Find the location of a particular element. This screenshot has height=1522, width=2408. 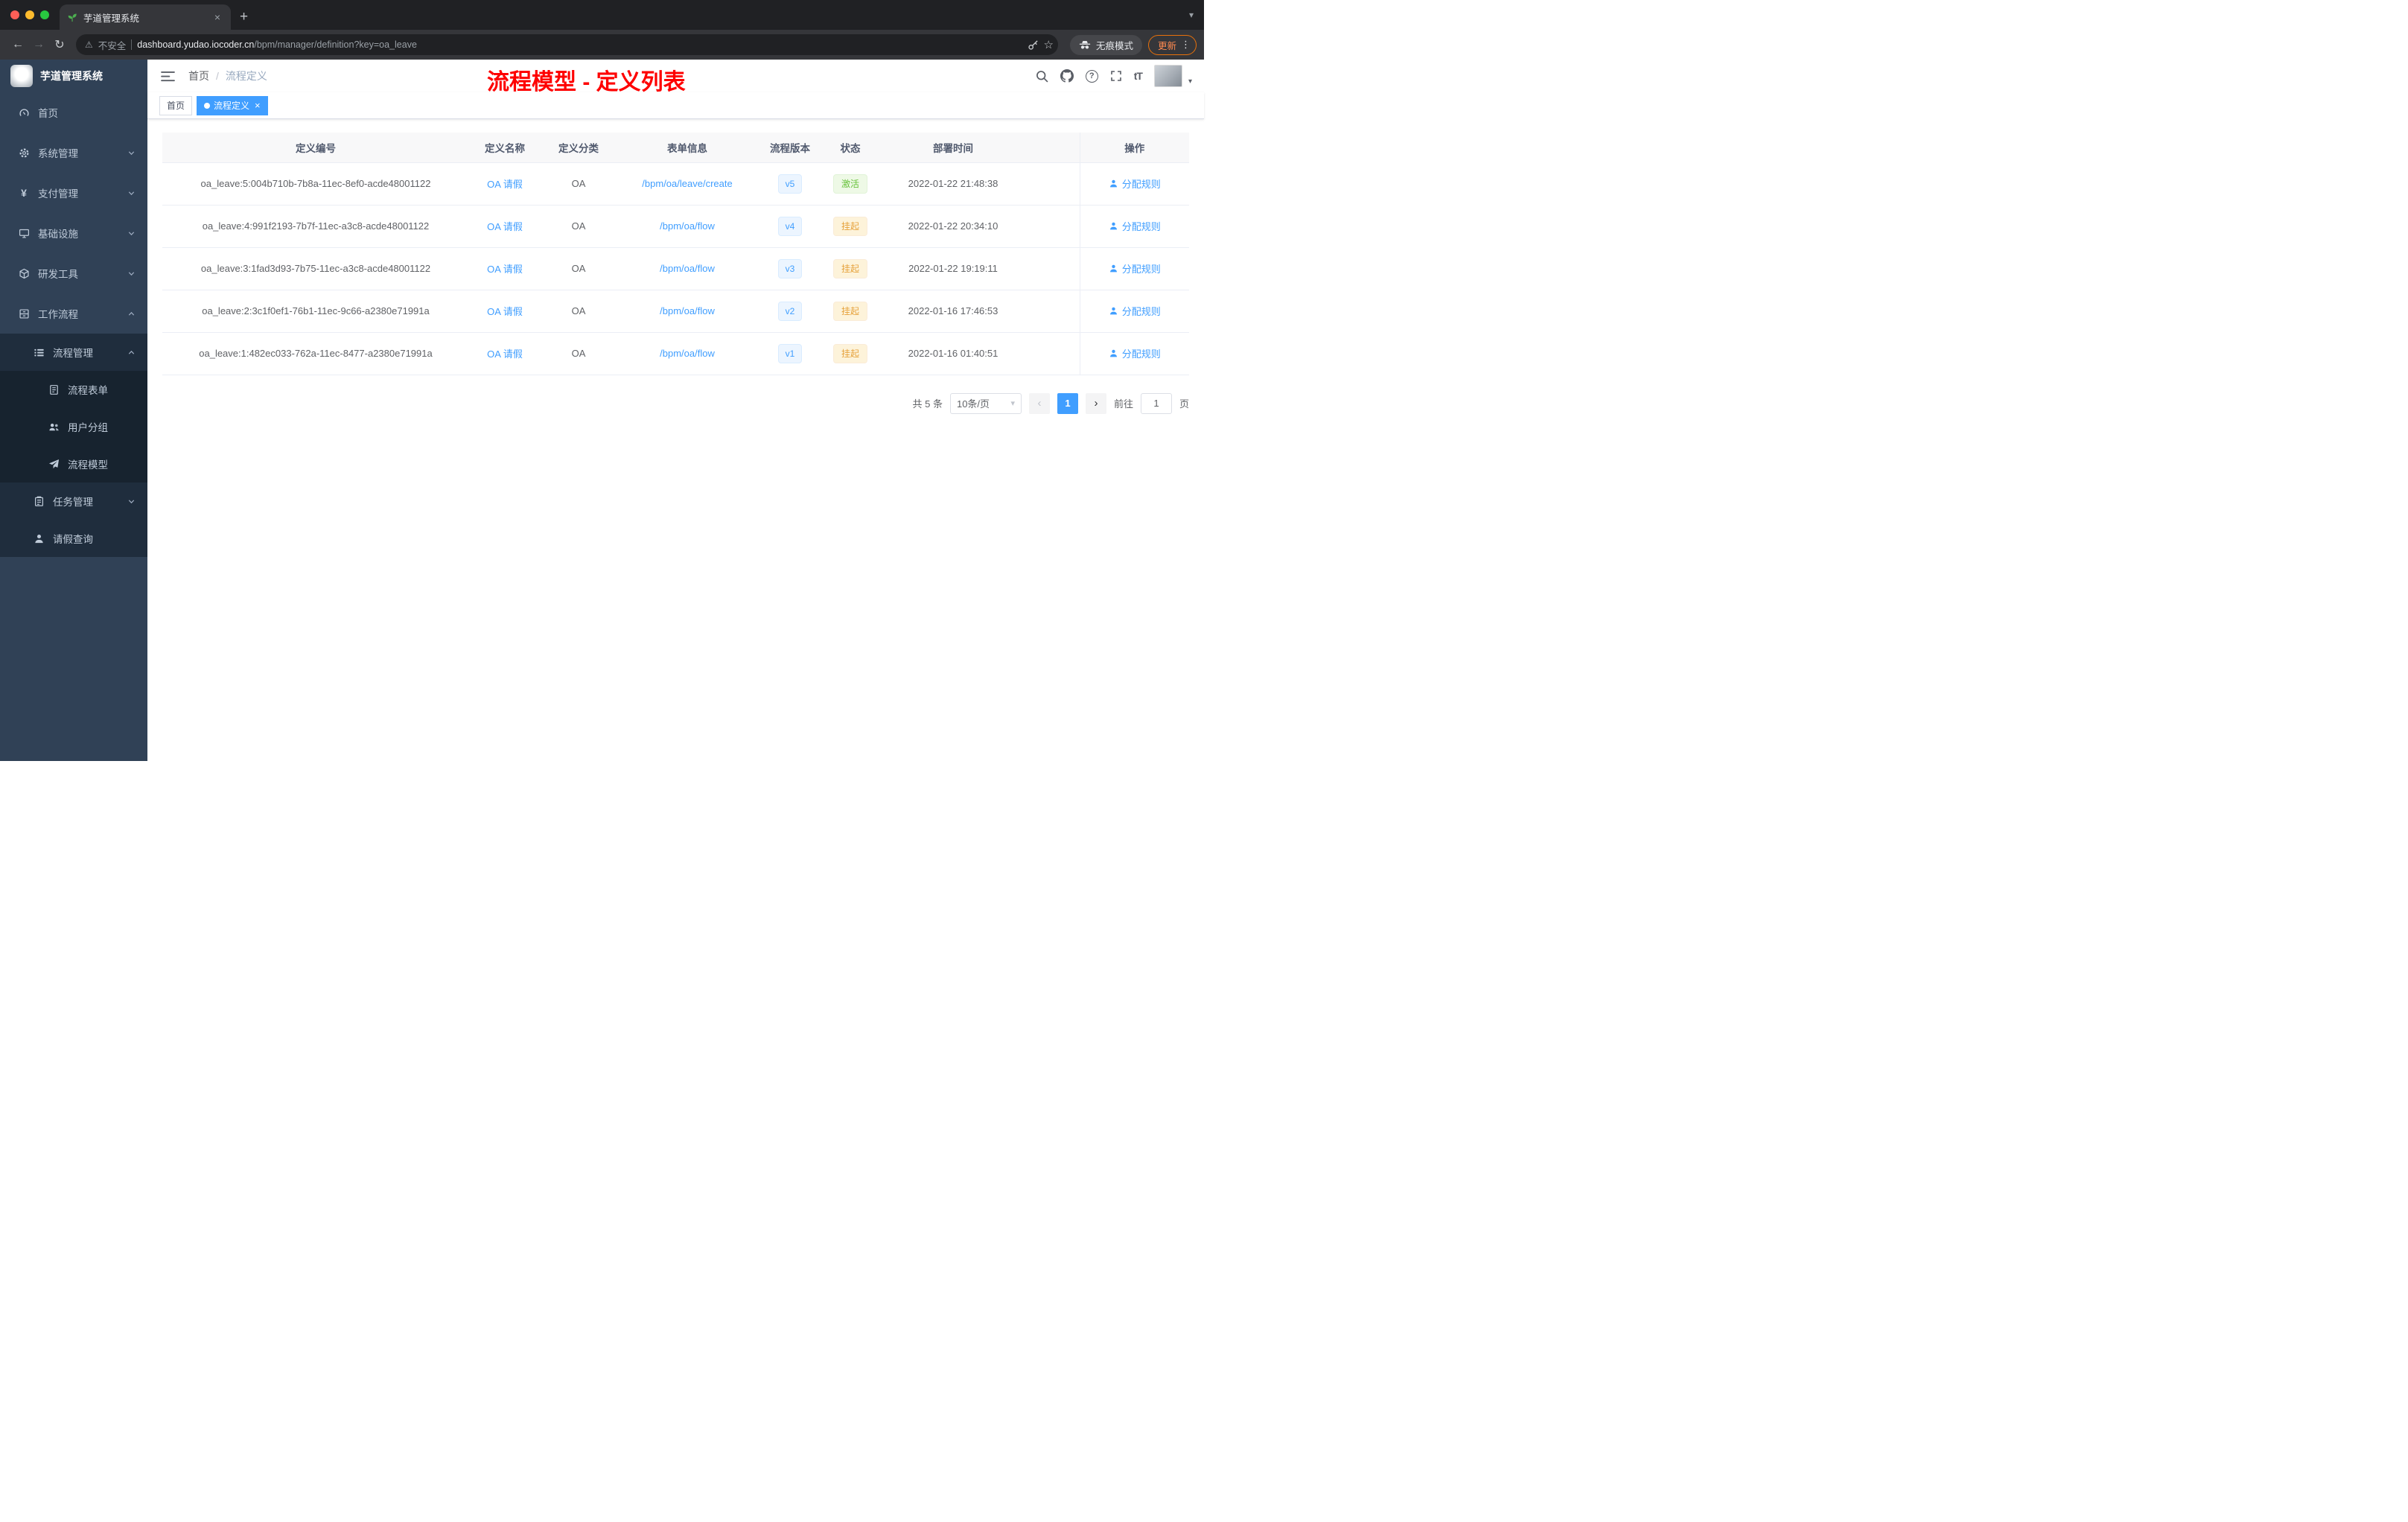

monitor-icon is located at coordinates (24, 233).